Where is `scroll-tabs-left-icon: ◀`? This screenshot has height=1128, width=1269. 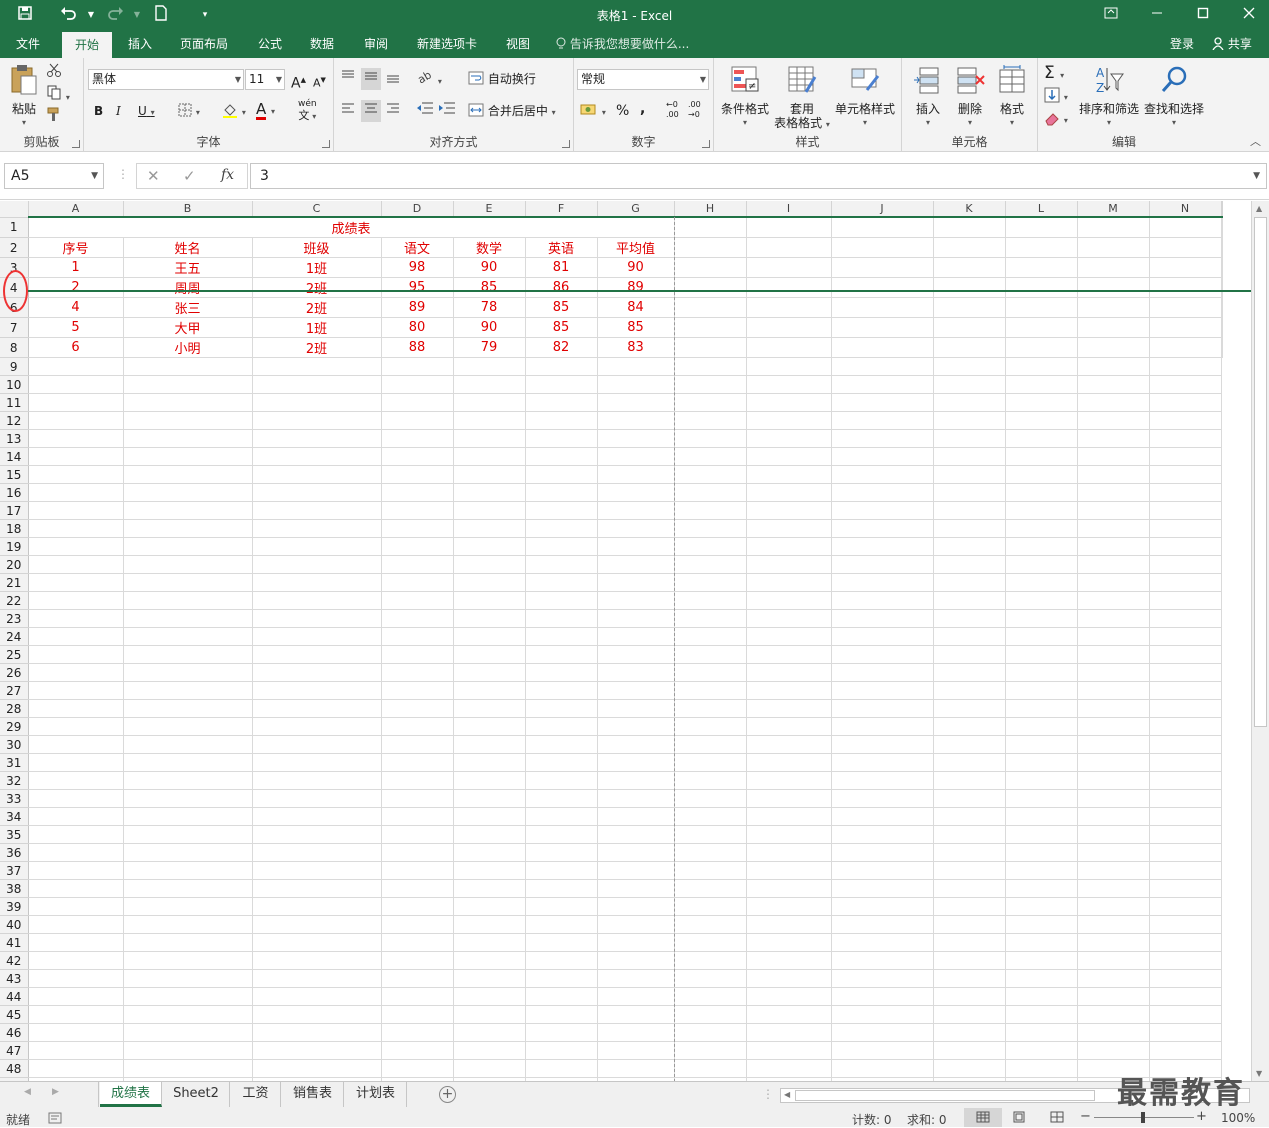 scroll-tabs-left-icon: ◀ is located at coordinates (27, 1092).